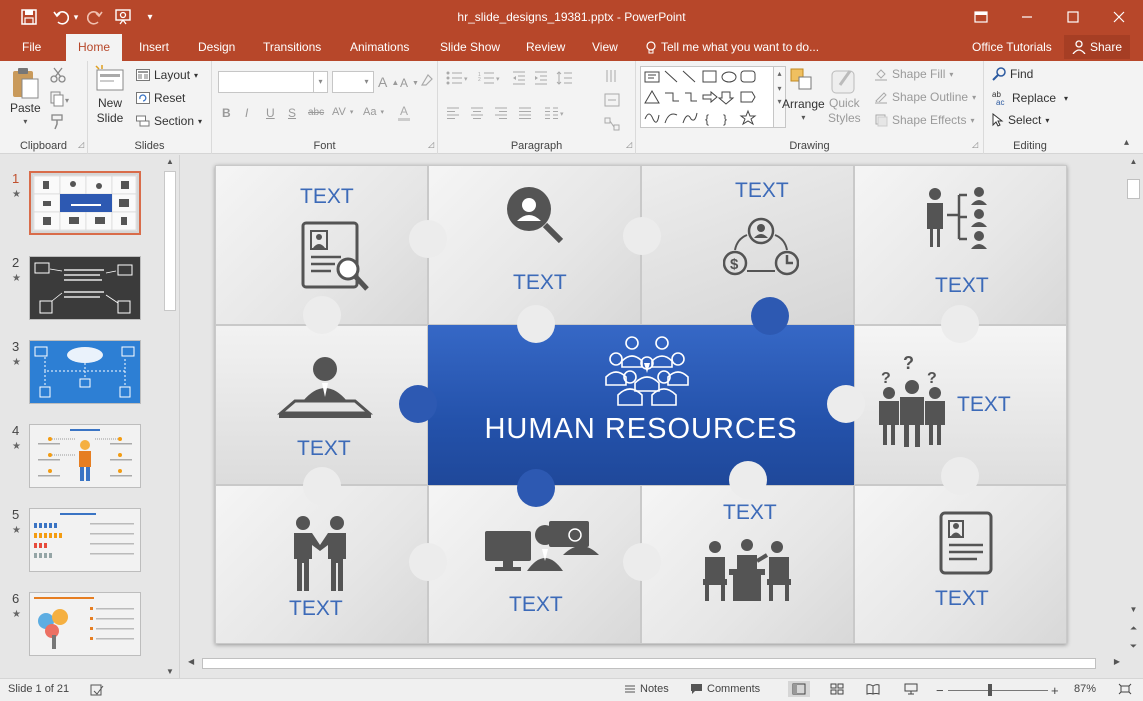  I want to click on notes-button: Notes, so click(646, 689).